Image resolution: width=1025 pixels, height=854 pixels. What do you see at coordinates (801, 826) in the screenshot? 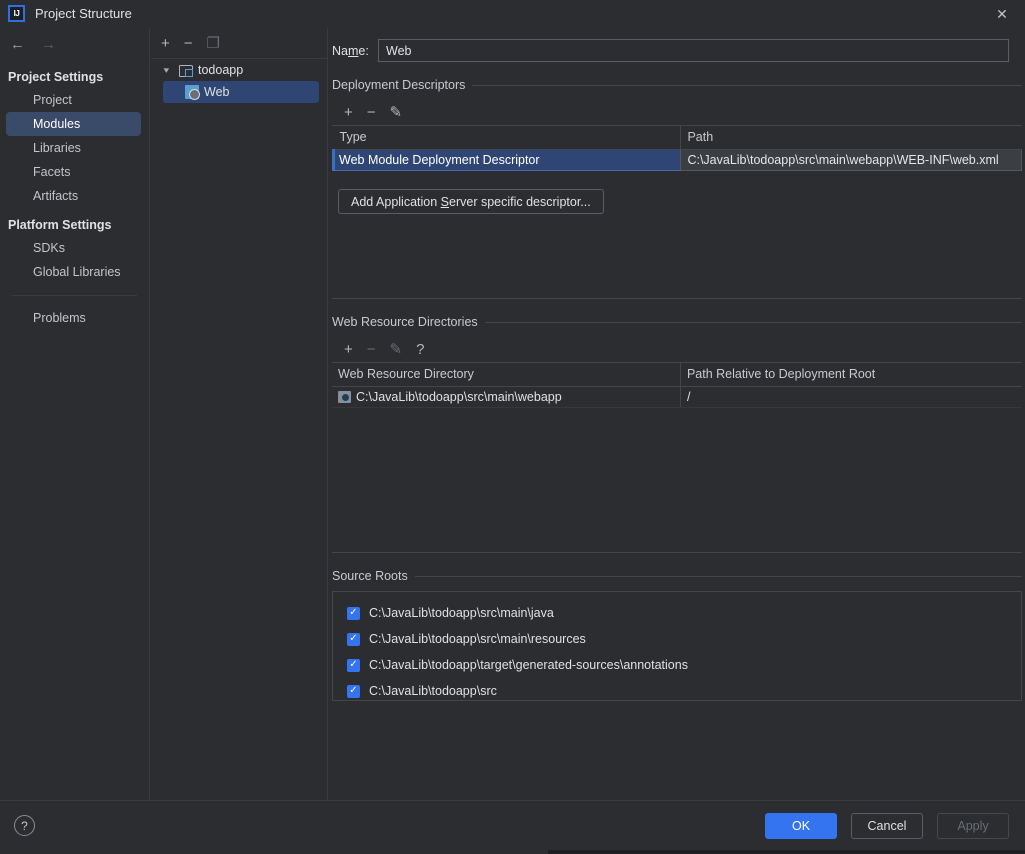
I see `ok-button: OK` at bounding box center [801, 826].